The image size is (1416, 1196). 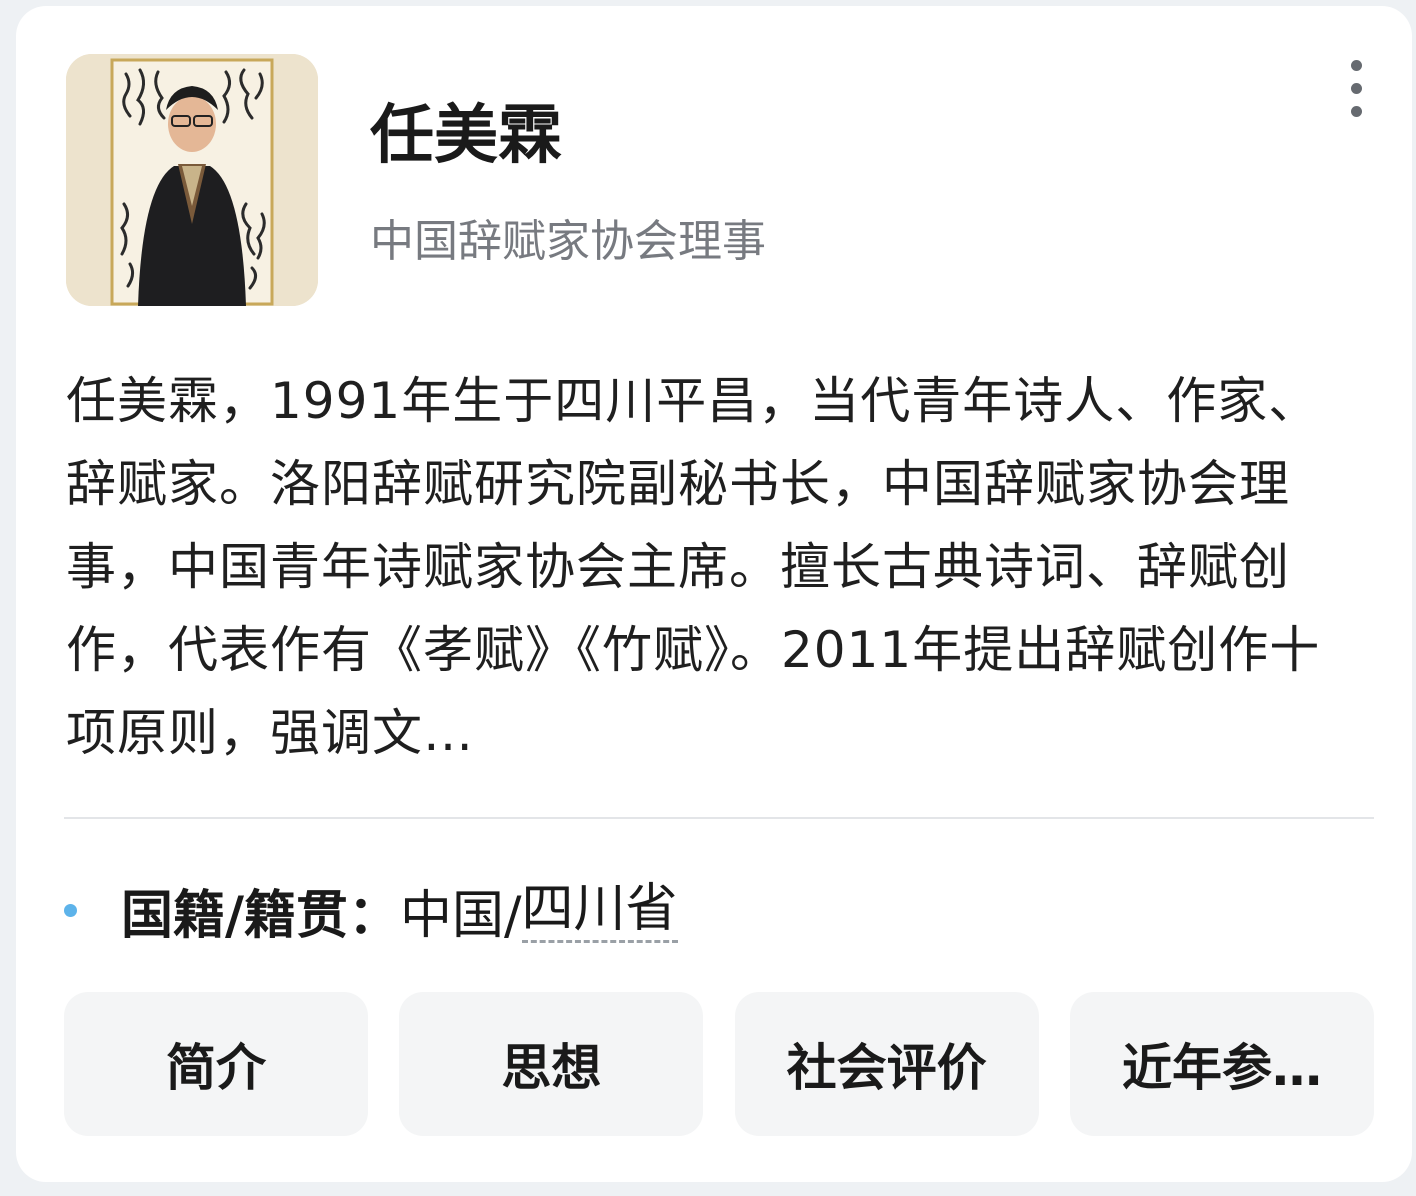 I want to click on person-photo-icon, so click(x=192, y=180).